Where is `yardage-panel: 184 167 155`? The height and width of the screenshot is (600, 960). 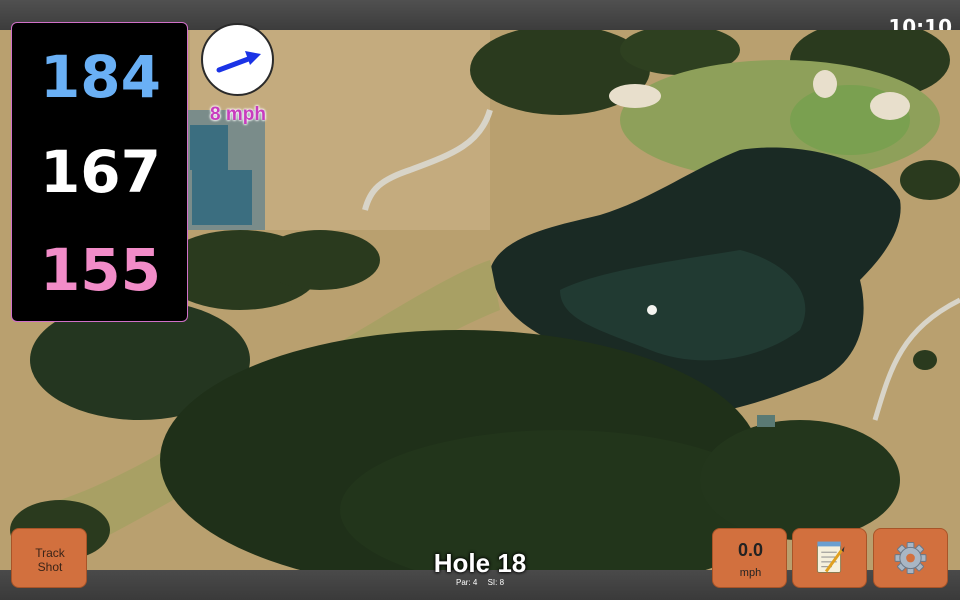 yardage-panel: 184 167 155 is located at coordinates (99, 172).